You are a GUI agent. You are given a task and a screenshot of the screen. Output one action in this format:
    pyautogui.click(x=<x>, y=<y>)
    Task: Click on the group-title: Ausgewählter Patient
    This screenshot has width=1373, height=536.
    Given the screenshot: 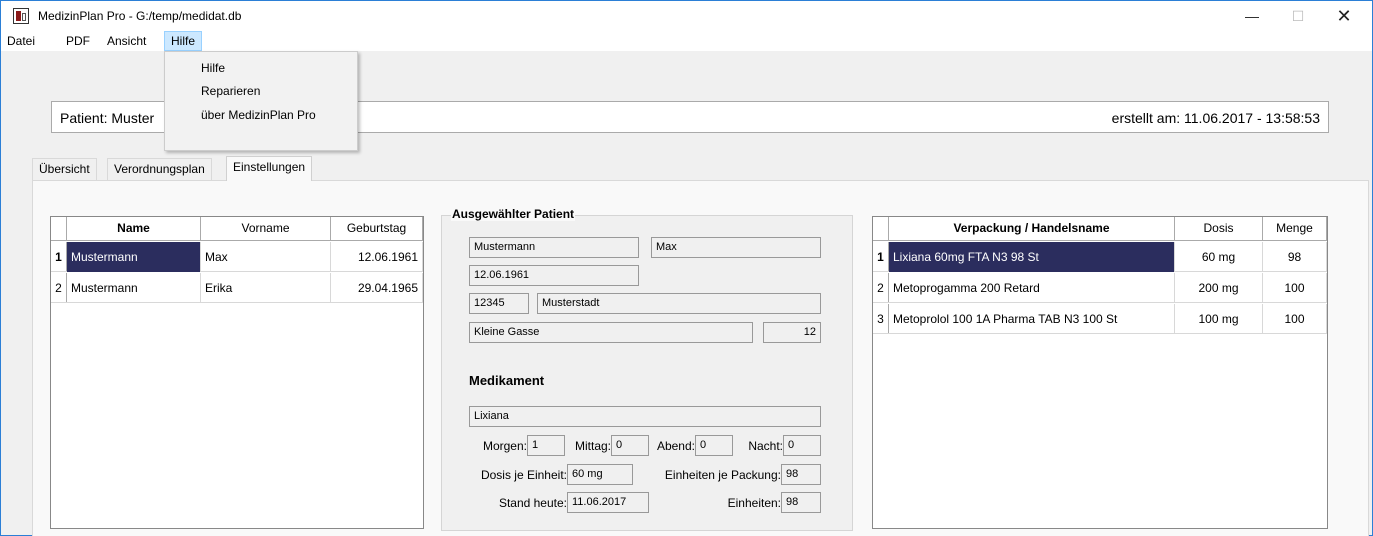 What is the action you would take?
    pyautogui.click(x=513, y=214)
    